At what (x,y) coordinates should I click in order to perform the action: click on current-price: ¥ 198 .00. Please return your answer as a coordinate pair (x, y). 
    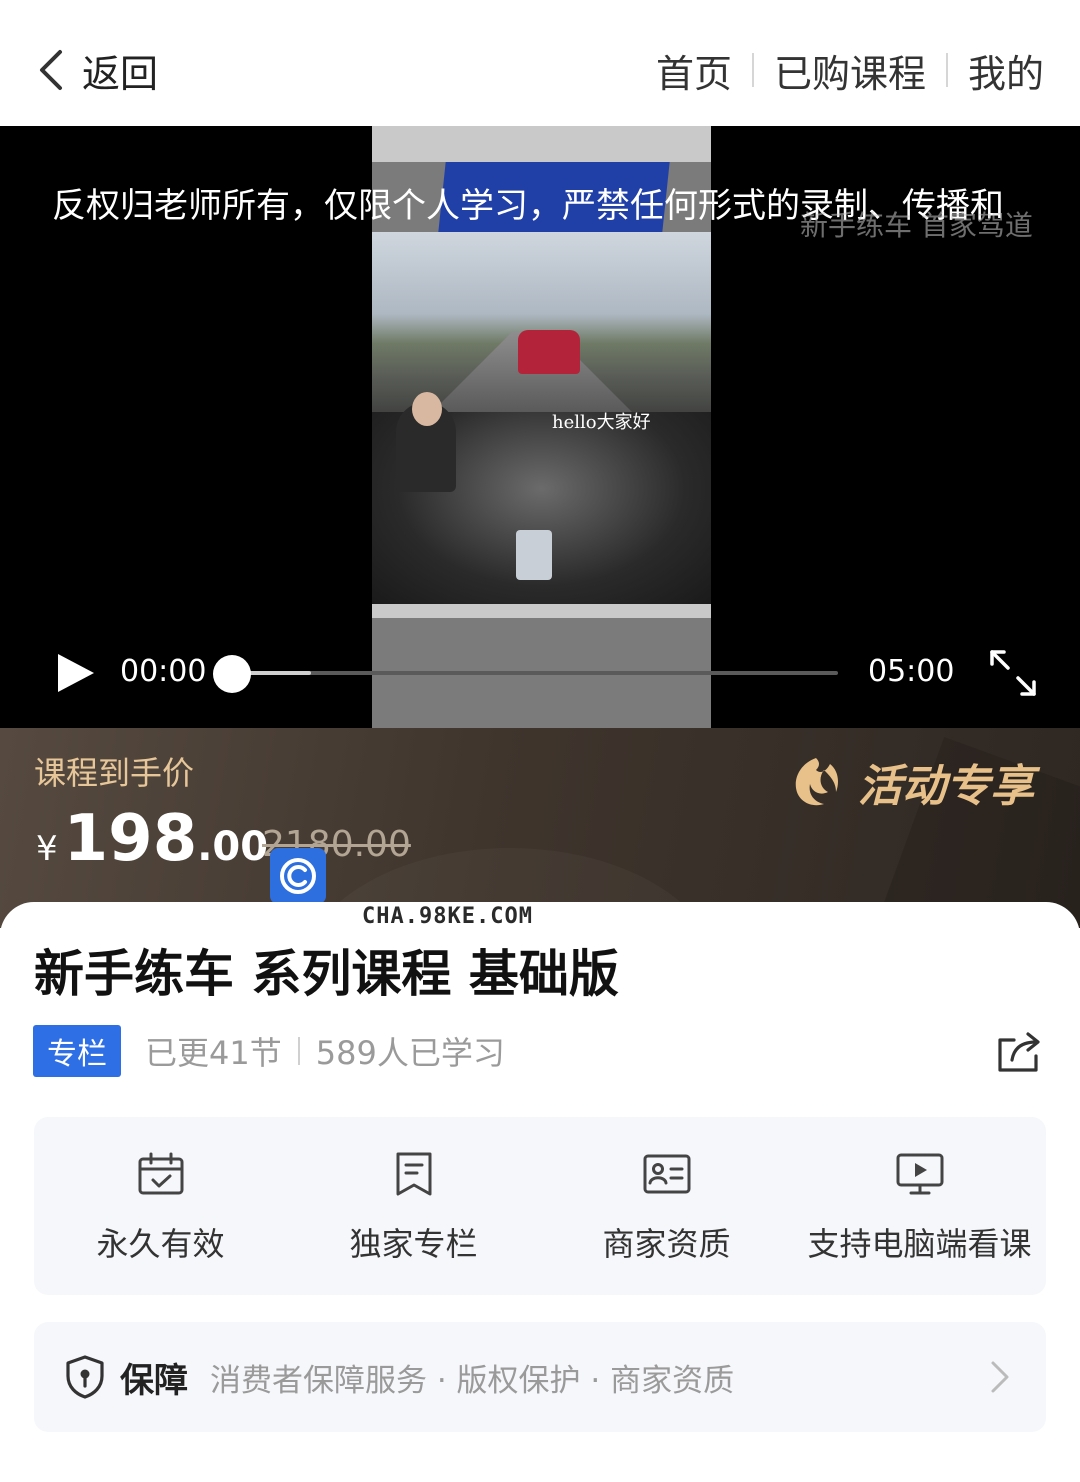
    Looking at the image, I should click on (152, 839).